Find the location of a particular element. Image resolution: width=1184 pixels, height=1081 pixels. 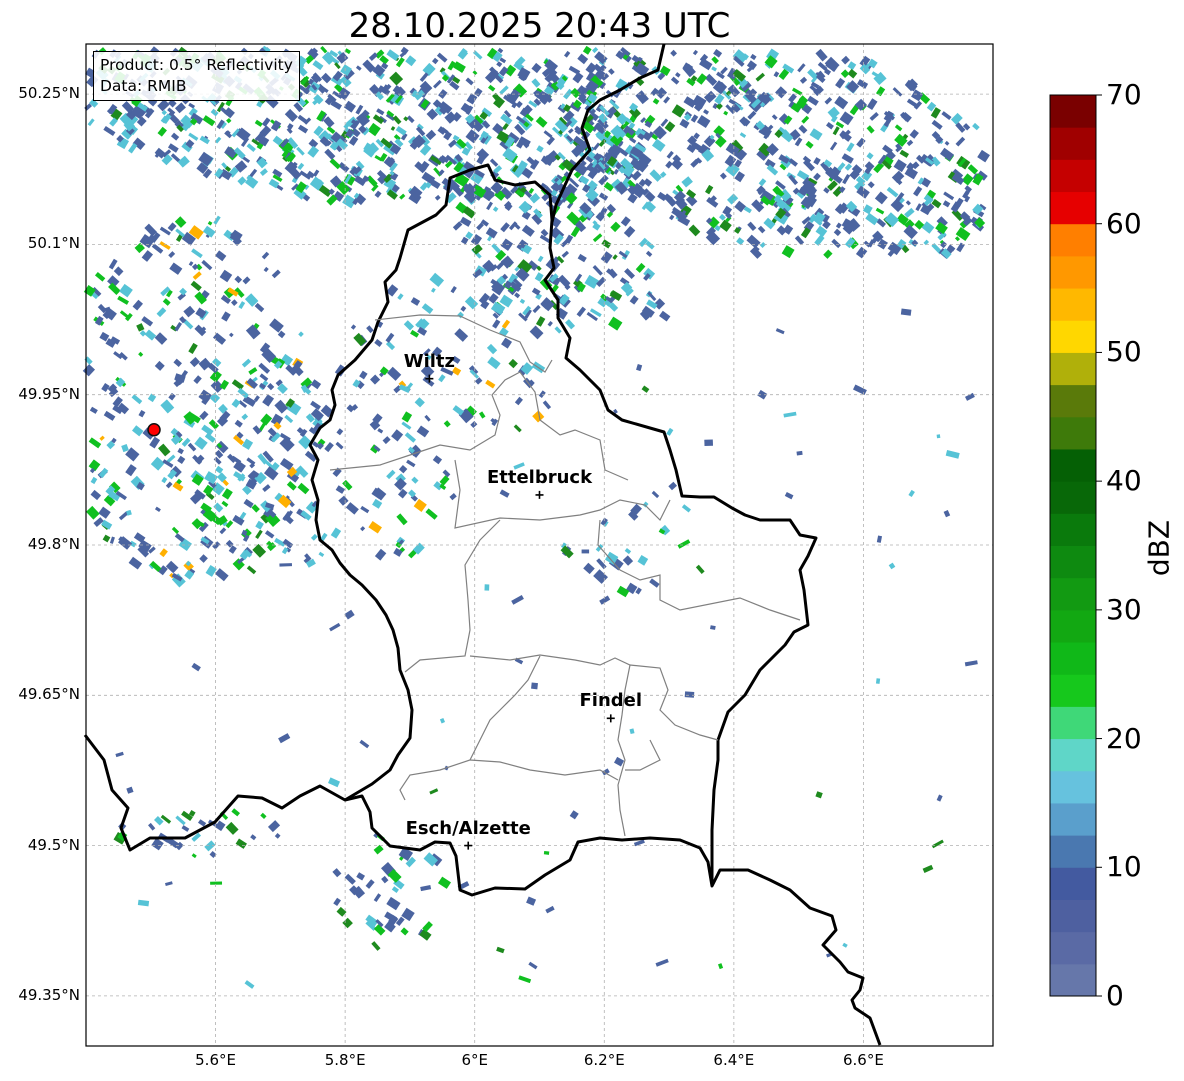

town-markers is located at coordinates (520, 612).